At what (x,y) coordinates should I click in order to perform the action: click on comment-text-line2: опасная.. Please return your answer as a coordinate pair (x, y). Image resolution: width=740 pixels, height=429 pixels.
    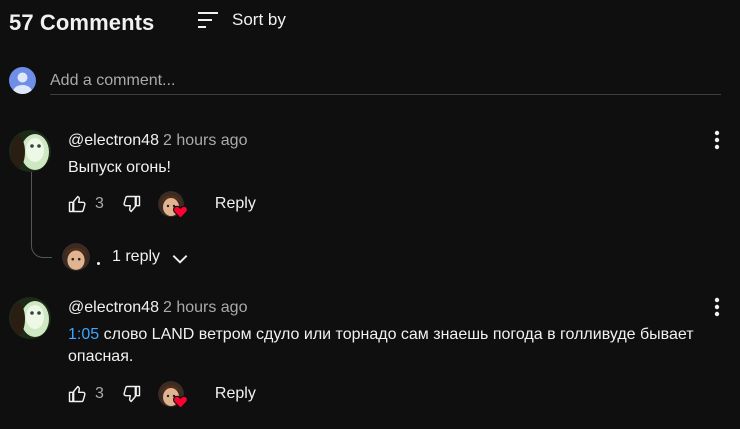
    Looking at the image, I should click on (101, 356).